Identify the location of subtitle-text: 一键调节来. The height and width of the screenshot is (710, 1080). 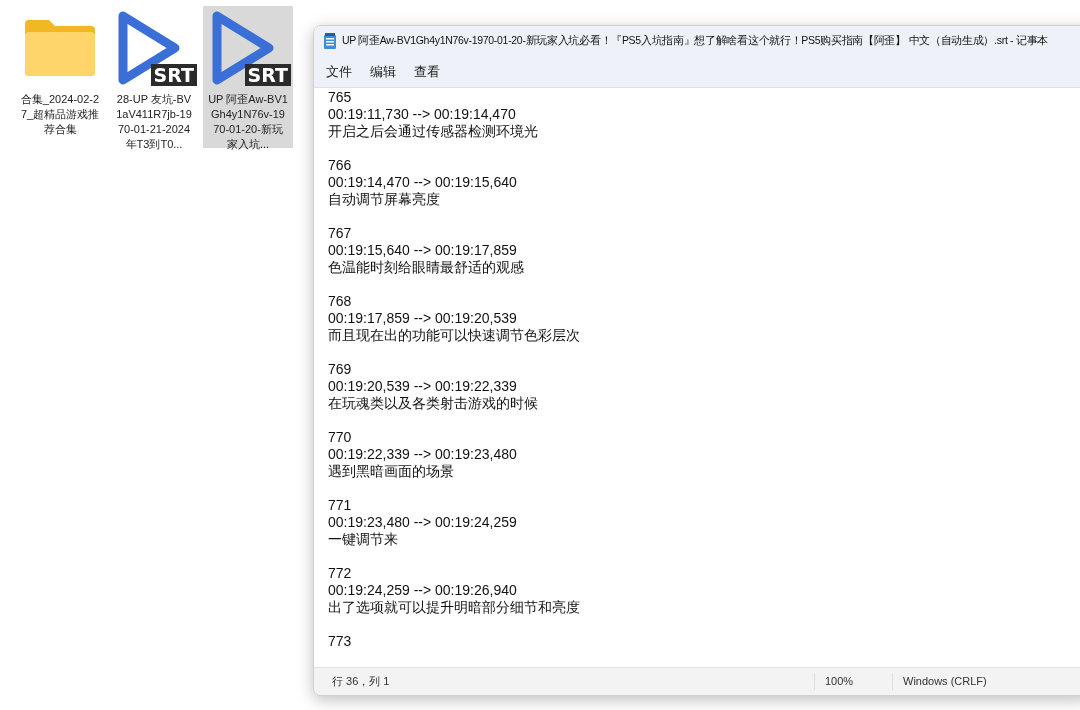
(363, 539).